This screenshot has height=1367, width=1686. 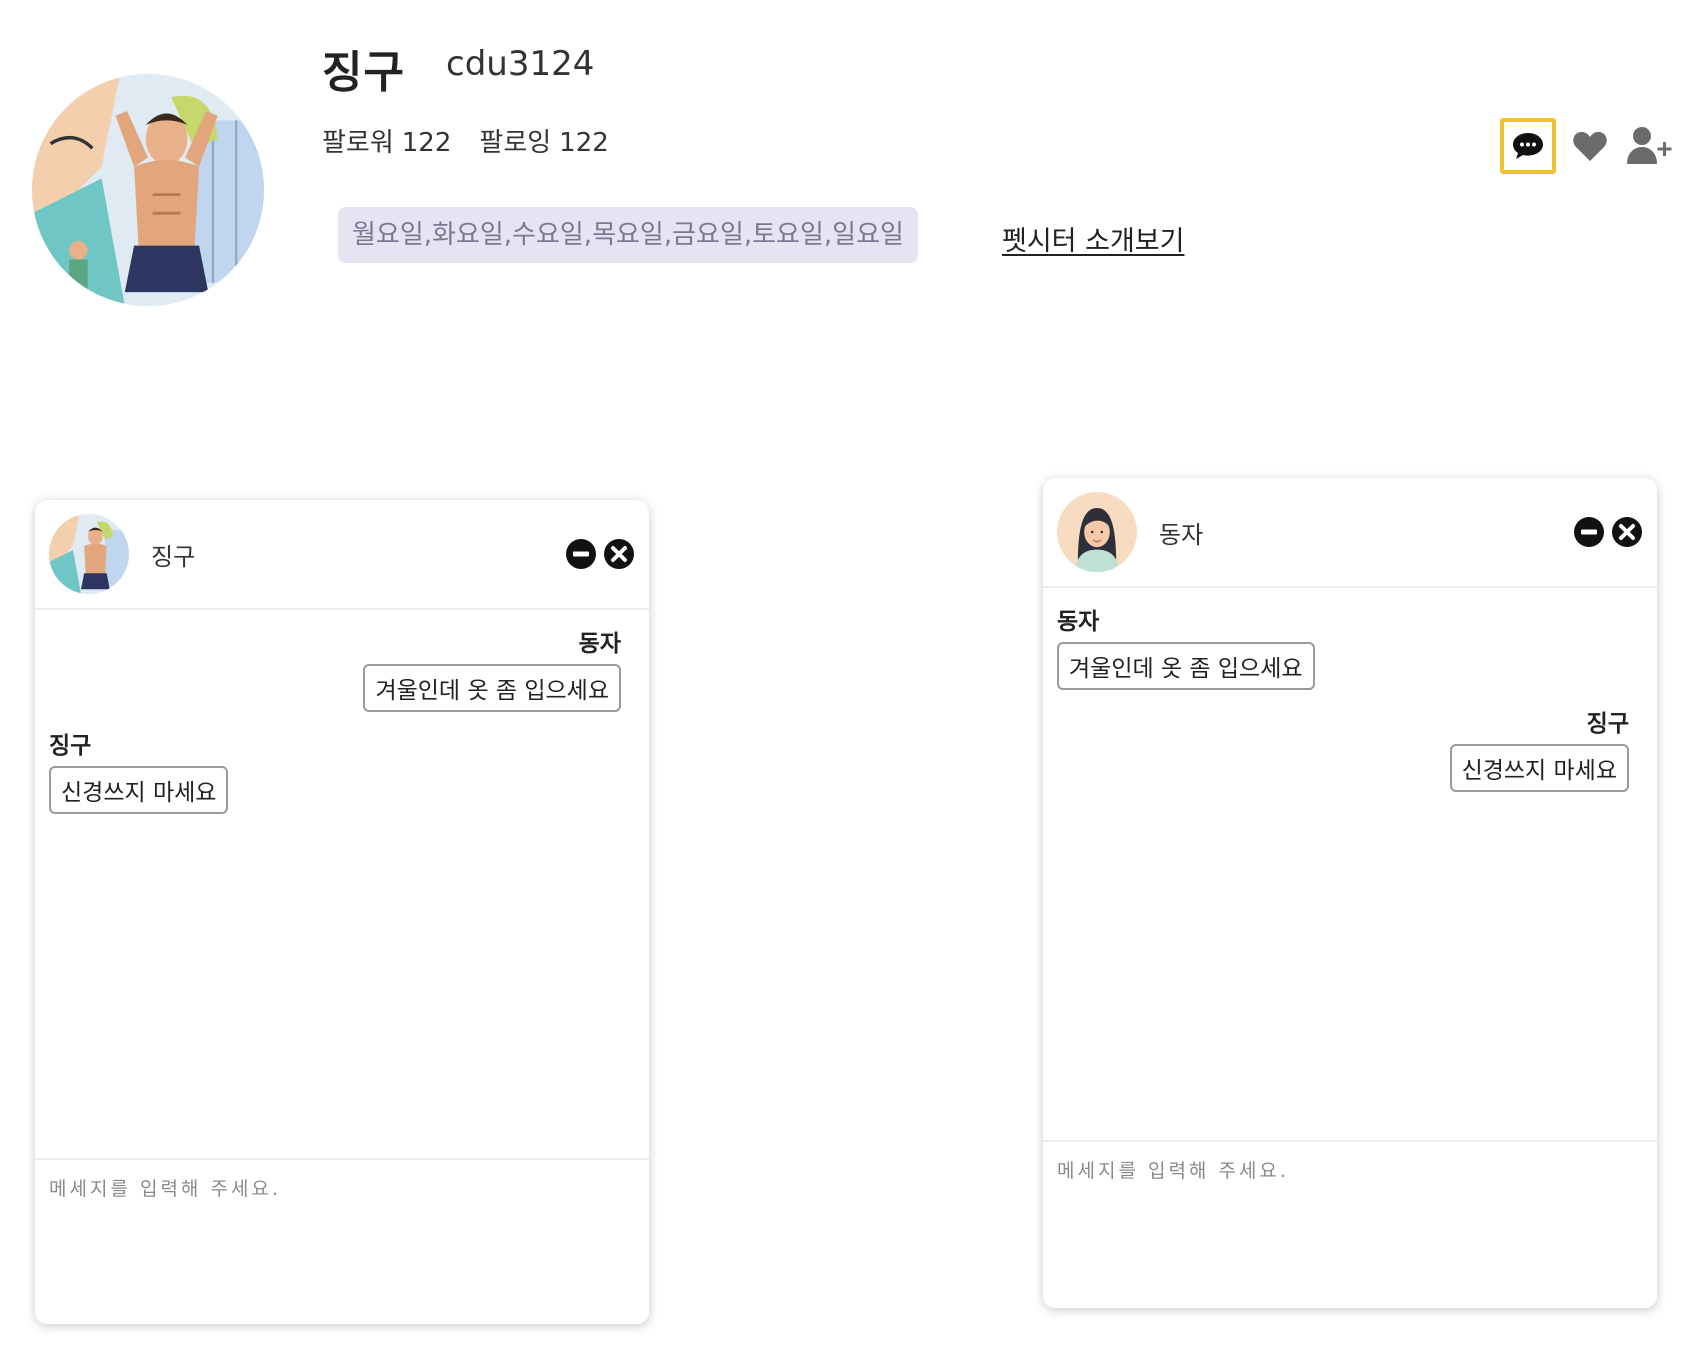 What do you see at coordinates (465, 140) in the screenshot?
I see `follow-stats: 팔로워 122 팔로잉 122` at bounding box center [465, 140].